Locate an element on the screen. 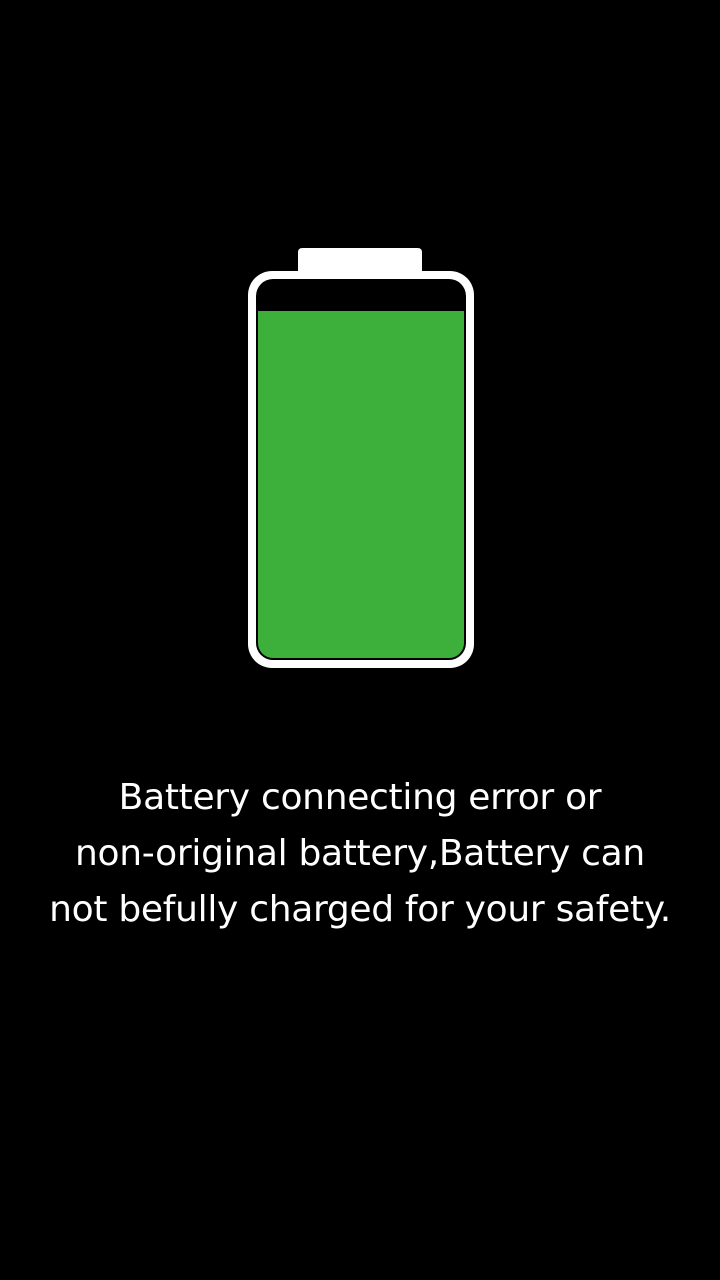 Image resolution: width=720 pixels, height=1280 pixels. battery-interior is located at coordinates (361, 469).